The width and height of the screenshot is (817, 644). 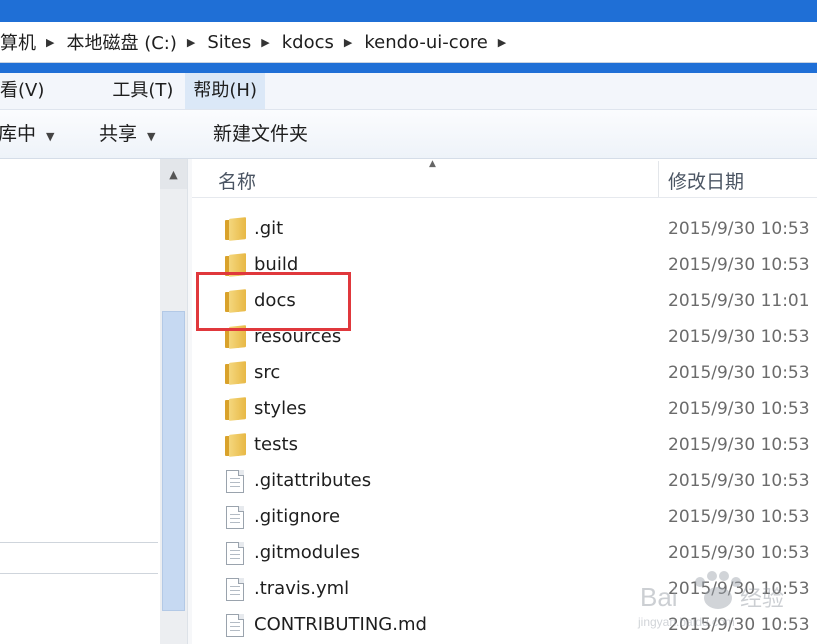 I want to click on file-row: .gitignore 2015/9/30 10:53, so click(x=504, y=517).